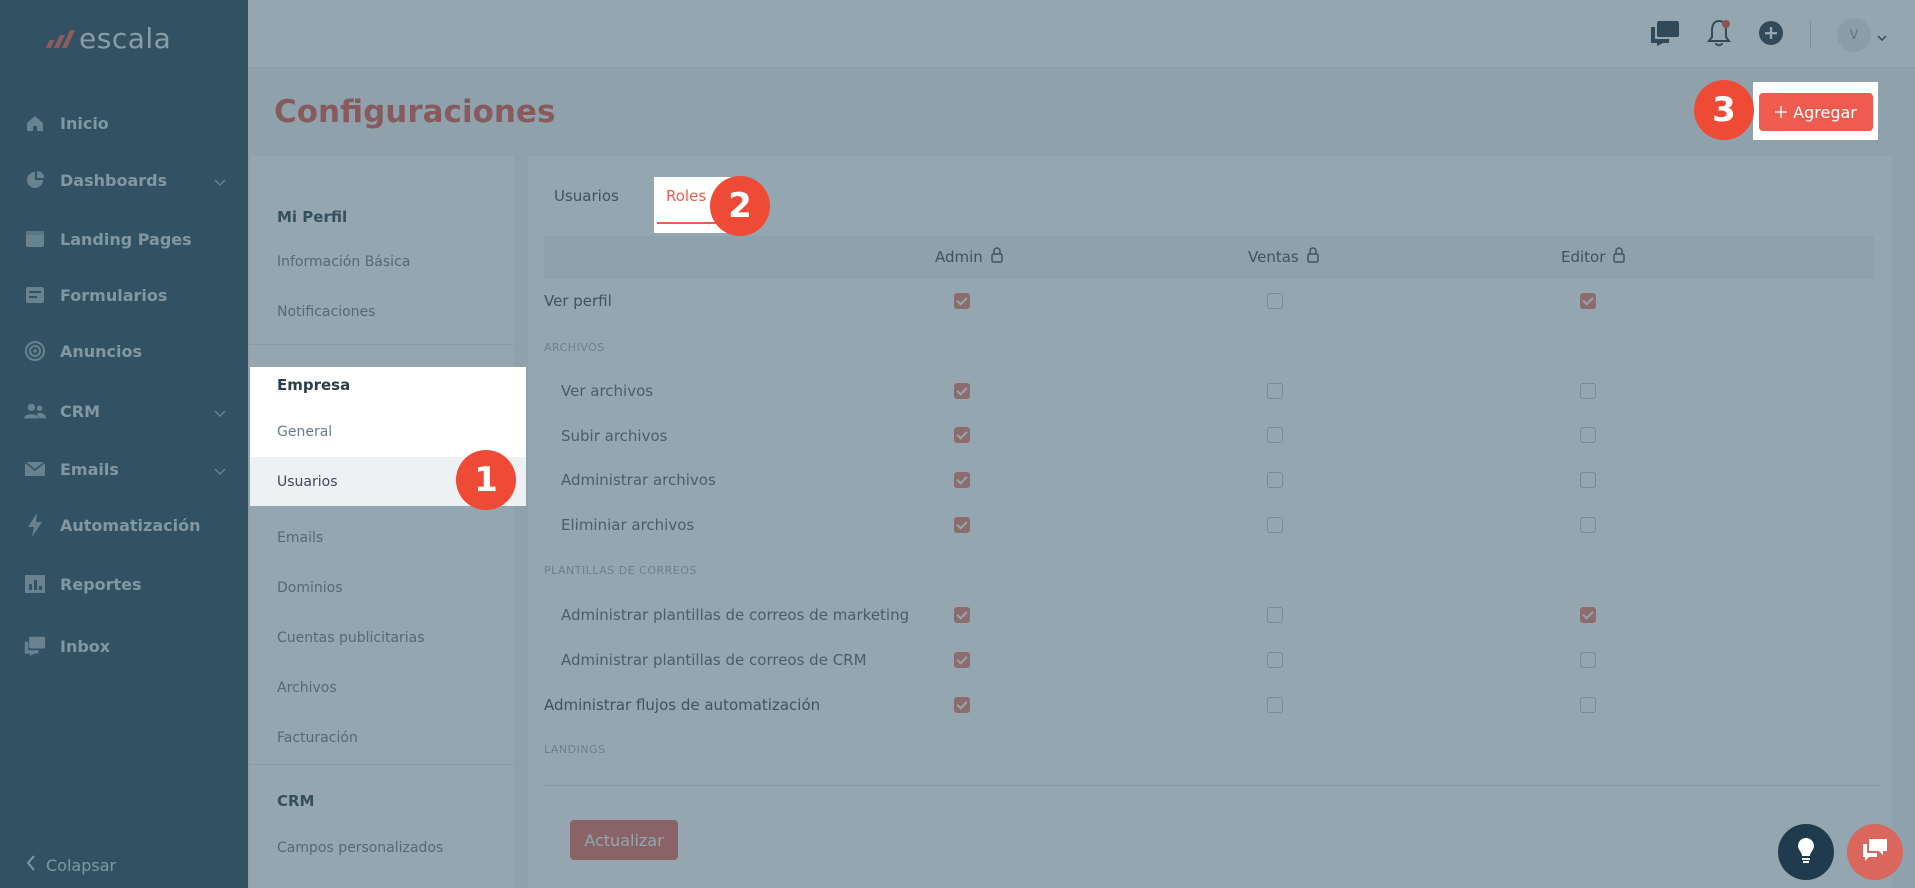  Describe the element at coordinates (89, 469) in the screenshot. I see `sidebar-item-label: Emails` at that location.